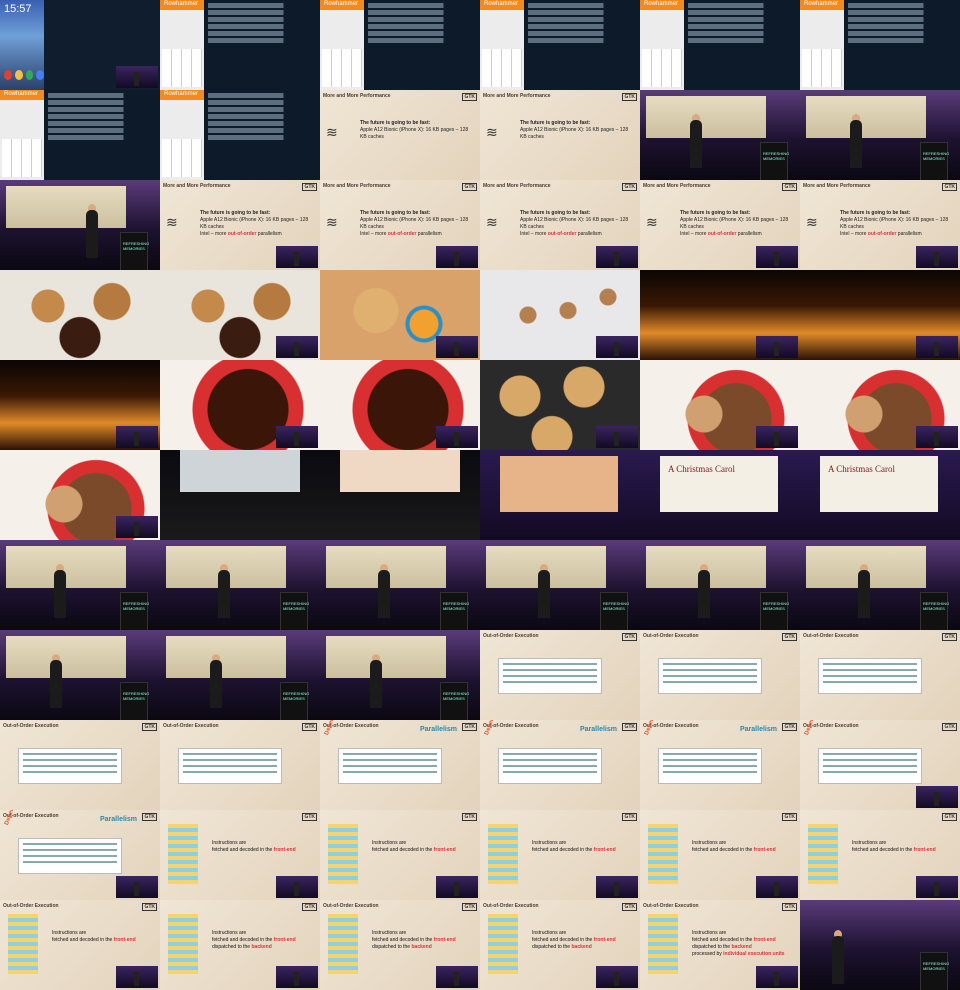 The height and width of the screenshot is (990, 960). Describe the element at coordinates (24, 75) in the screenshot. I see `app-dock` at that location.